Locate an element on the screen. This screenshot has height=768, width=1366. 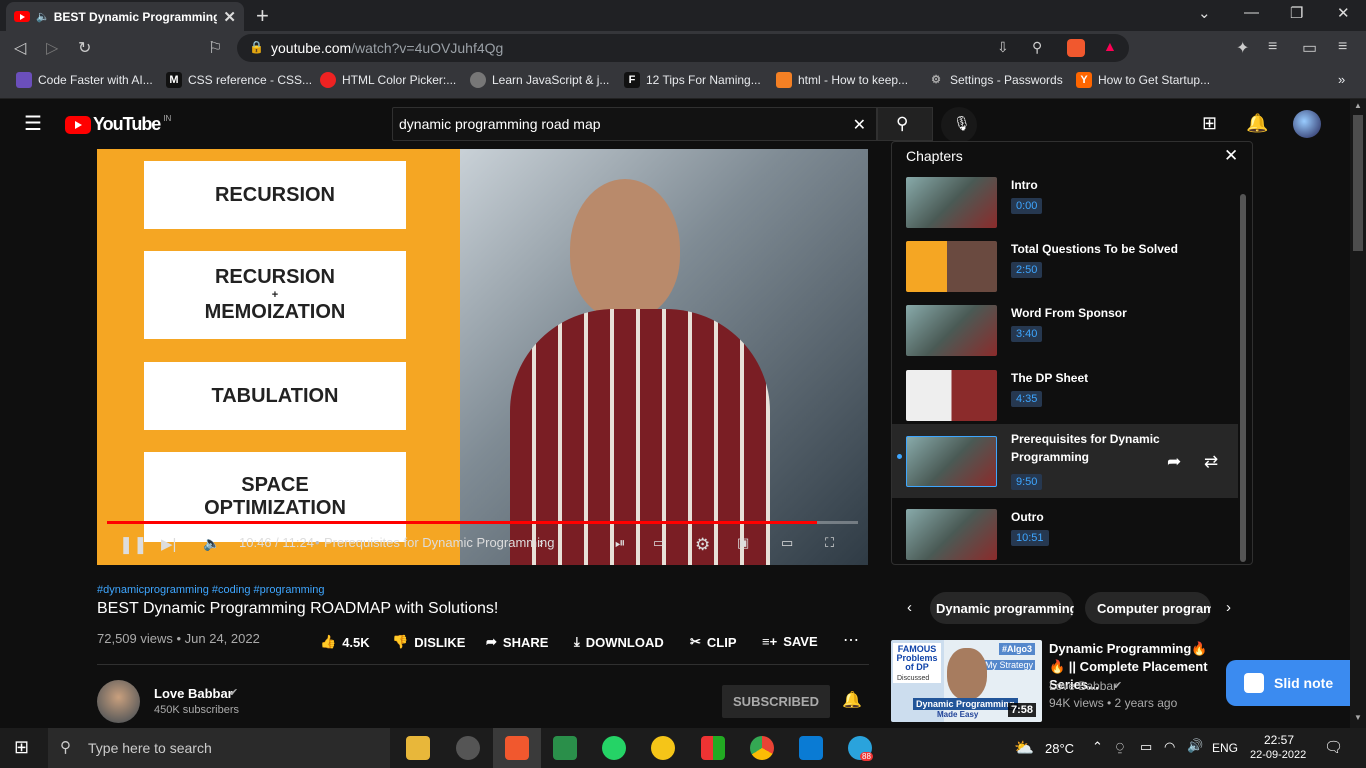
search-input: dynamic programming road map ✕ is located at coordinates (634, 124).